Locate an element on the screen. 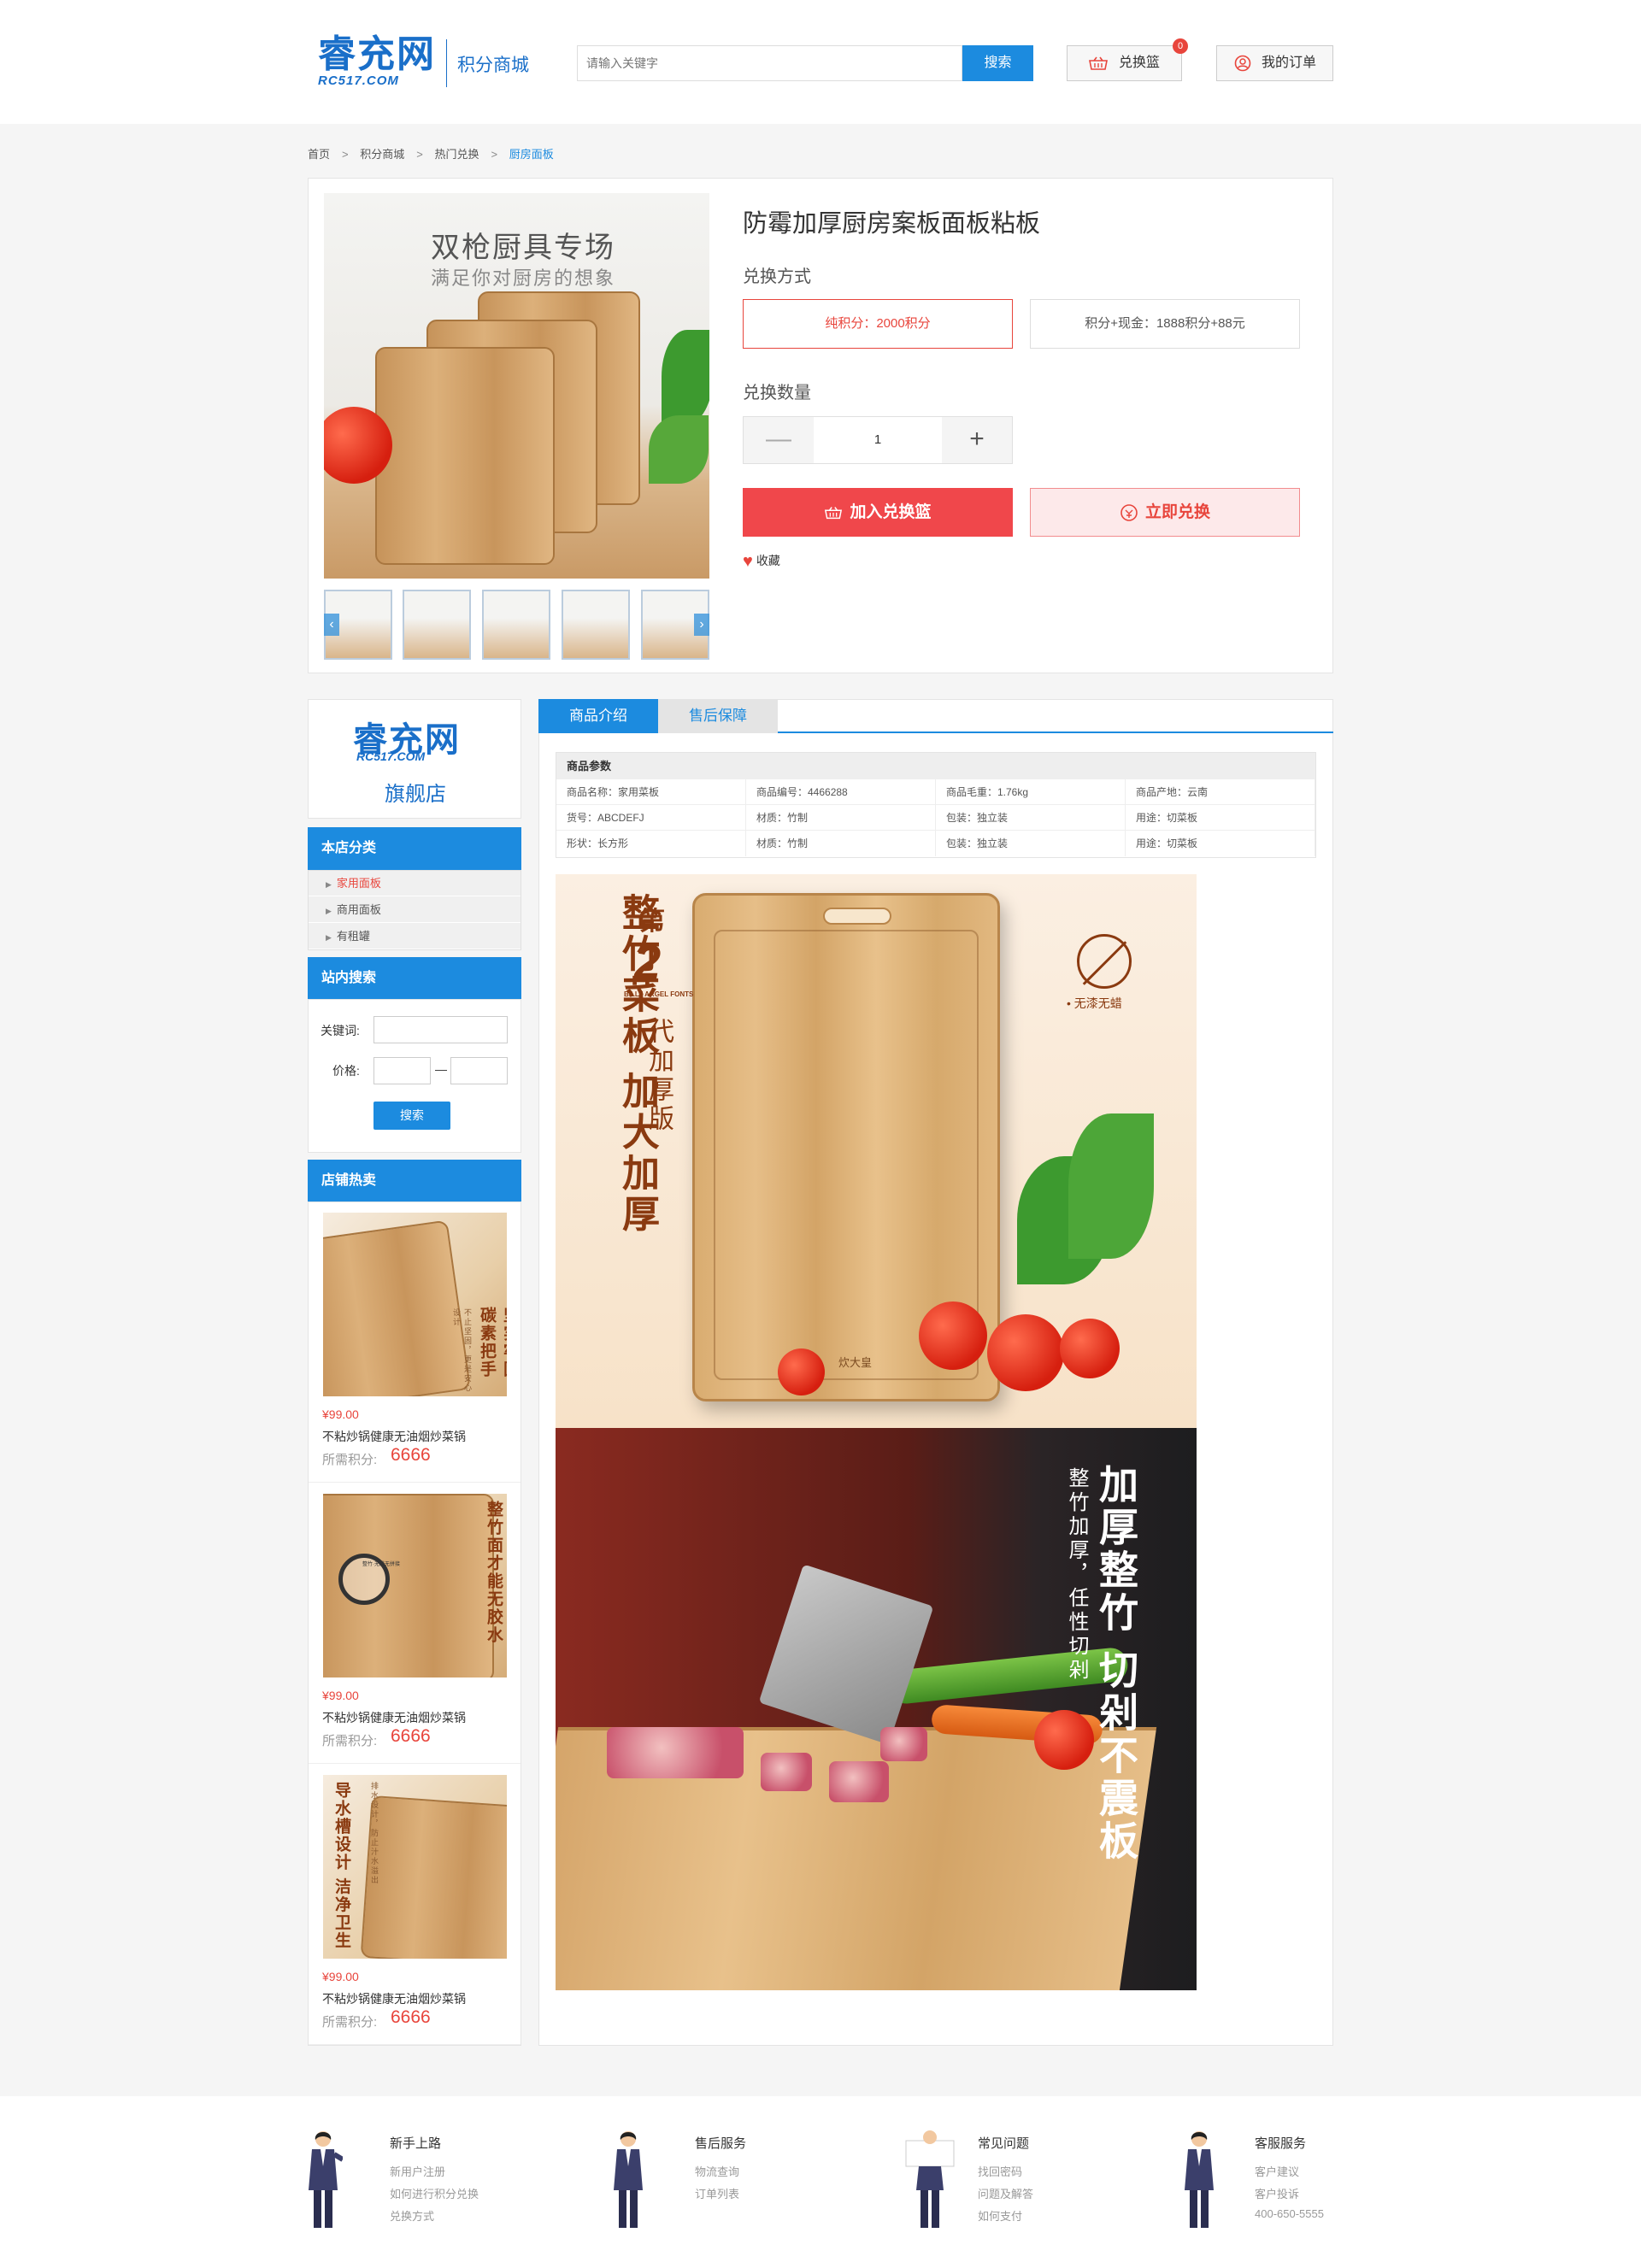 The image size is (1641, 2268). chevron-right-icon: › is located at coordinates (702, 625).